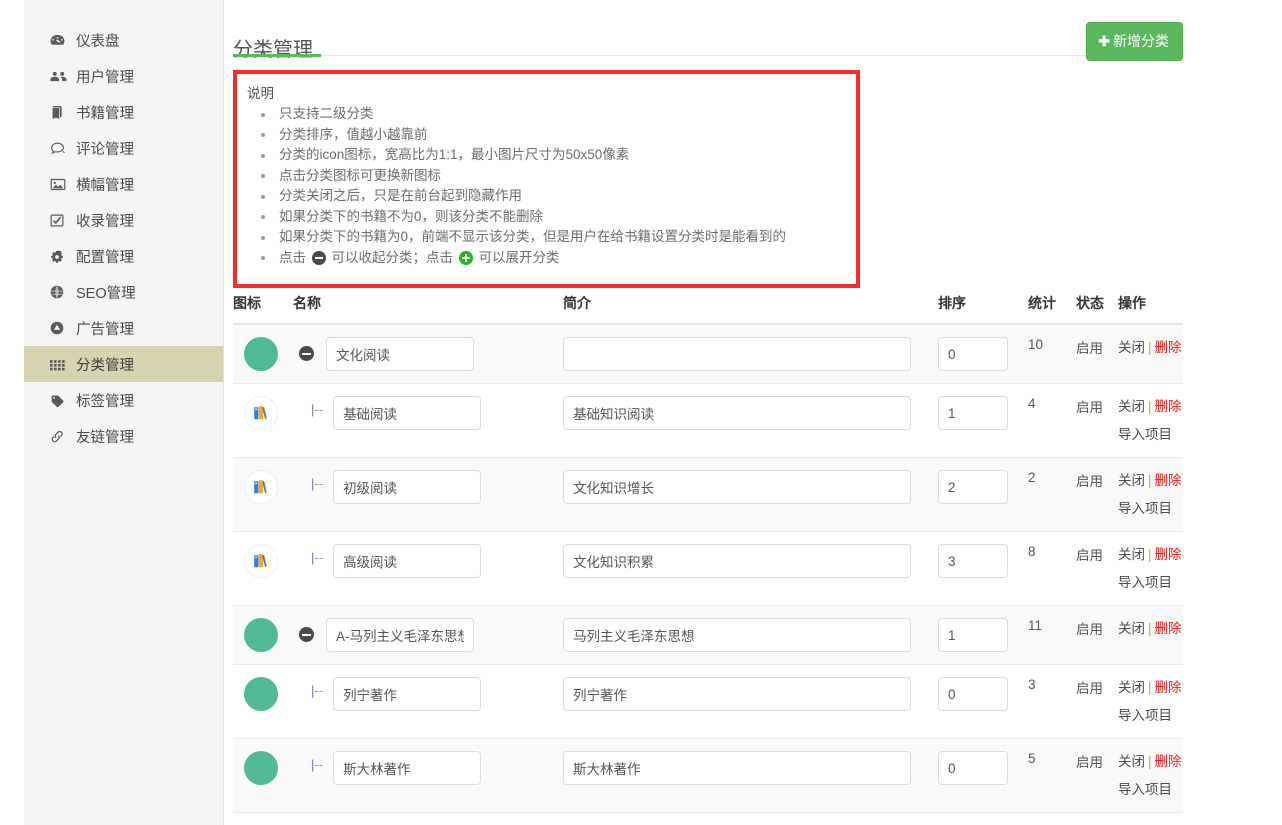 This screenshot has width=1282, height=825. Describe the element at coordinates (273, 50) in the screenshot. I see `page-title: 分类管理` at that location.